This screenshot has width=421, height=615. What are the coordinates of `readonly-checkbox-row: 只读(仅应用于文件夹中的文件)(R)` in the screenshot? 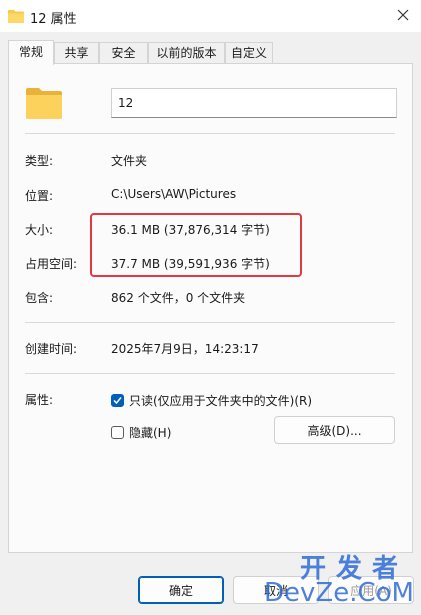 It's located at (211, 400).